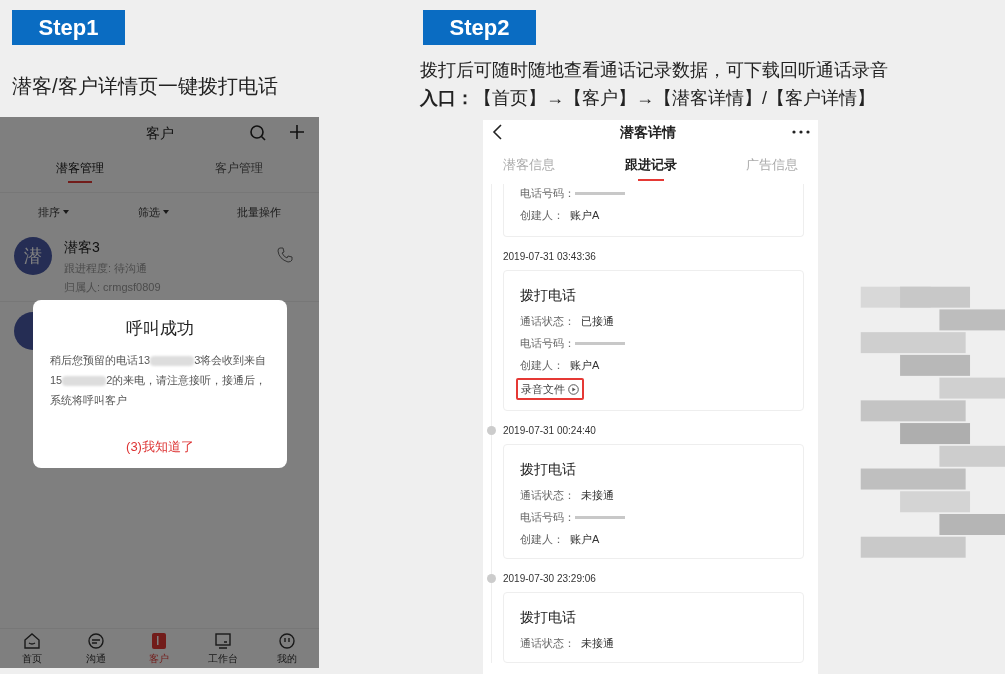  I want to click on nav-tab: 客户, so click(159, 648).